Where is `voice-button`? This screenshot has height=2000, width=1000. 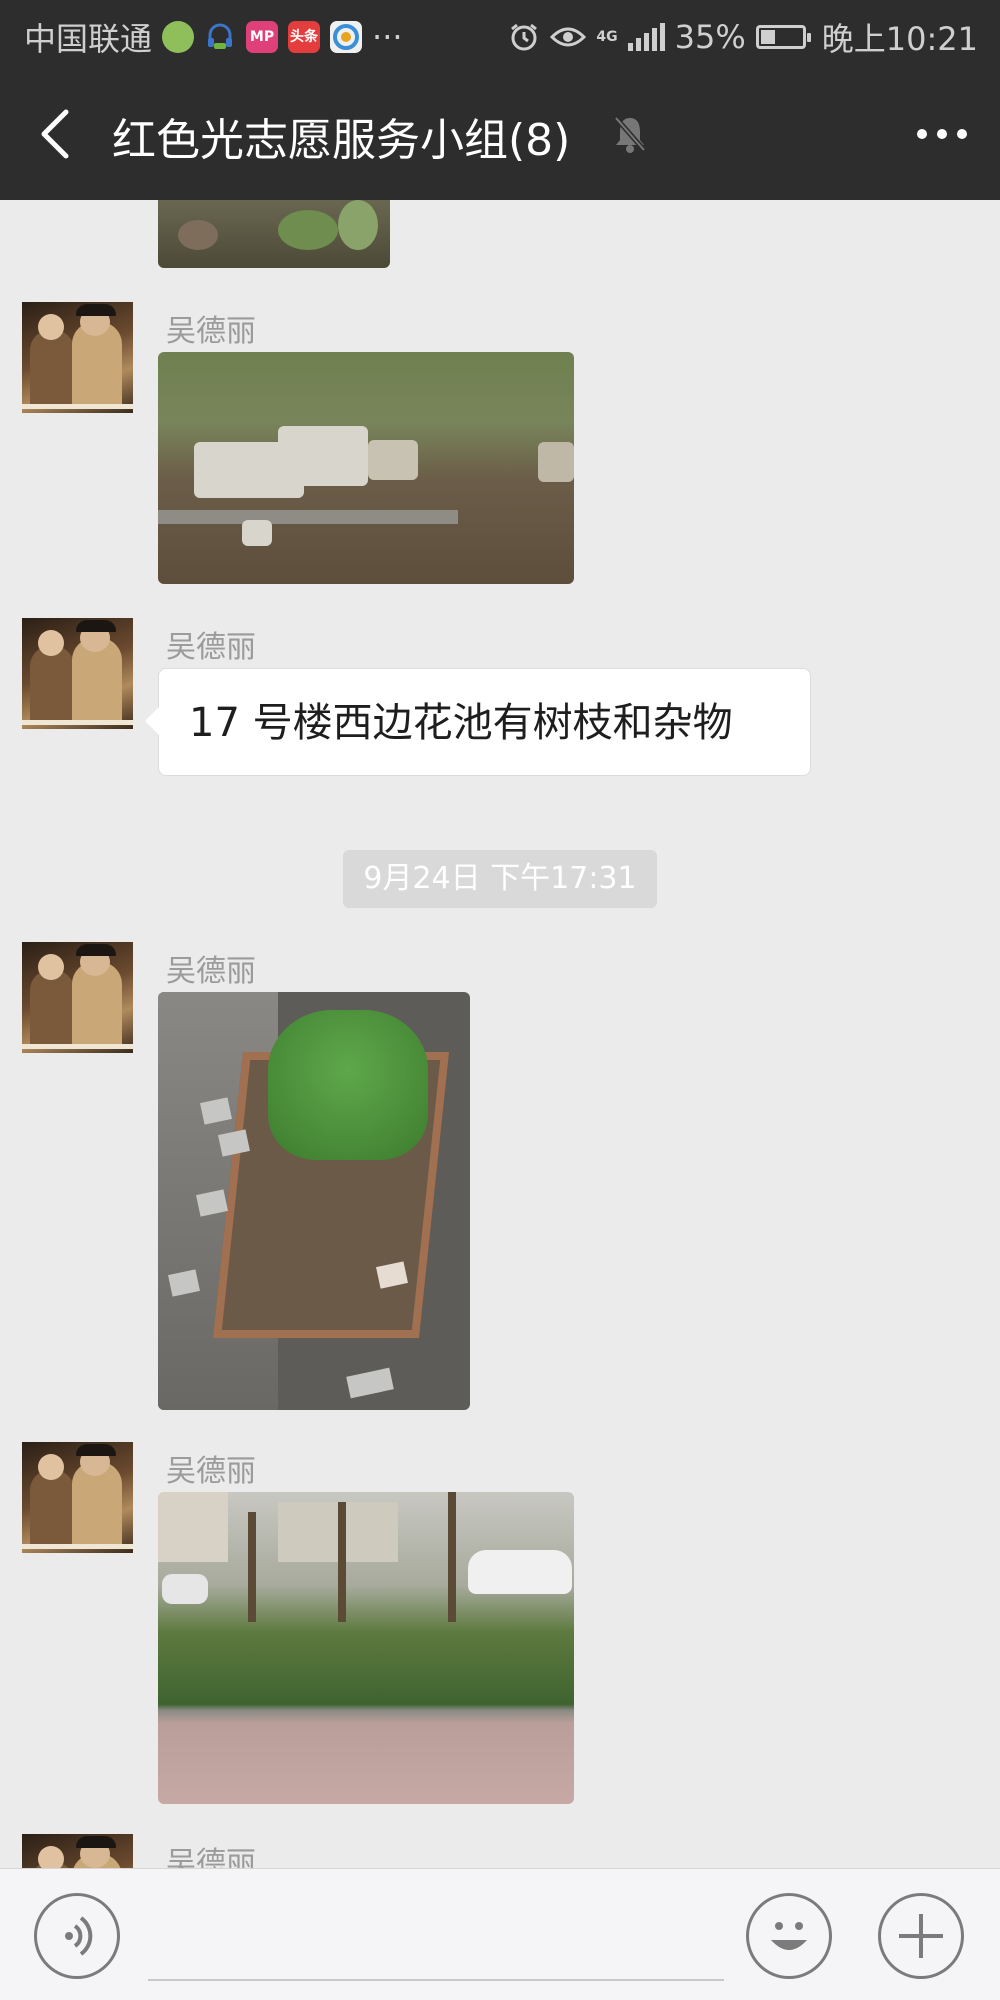
voice-button is located at coordinates (77, 1936).